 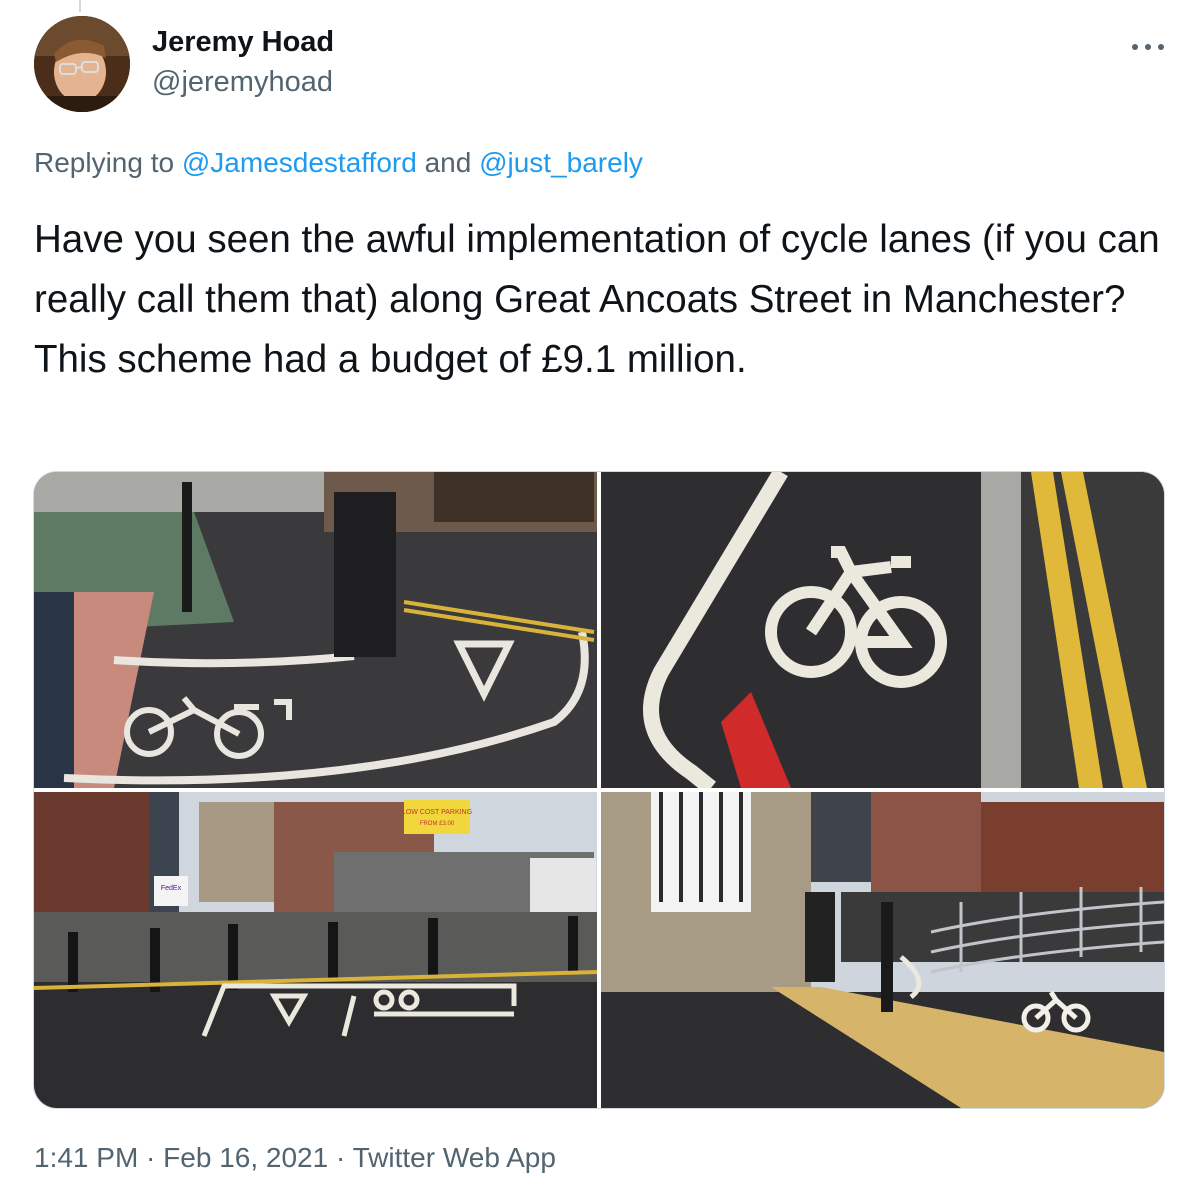 I want to click on author-handle: @jeremyhoad, so click(x=242, y=82).